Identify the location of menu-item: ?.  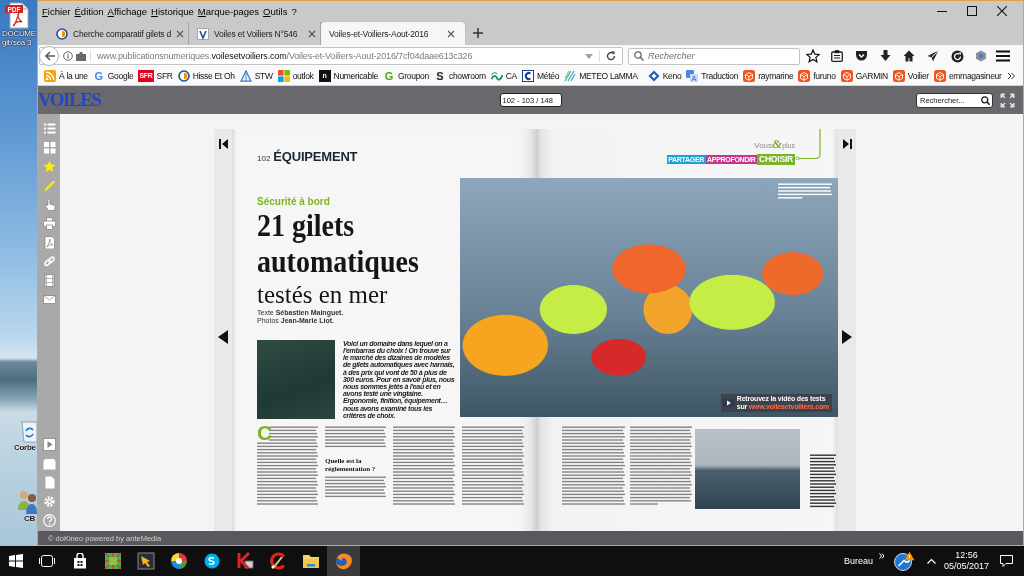
(294, 11).